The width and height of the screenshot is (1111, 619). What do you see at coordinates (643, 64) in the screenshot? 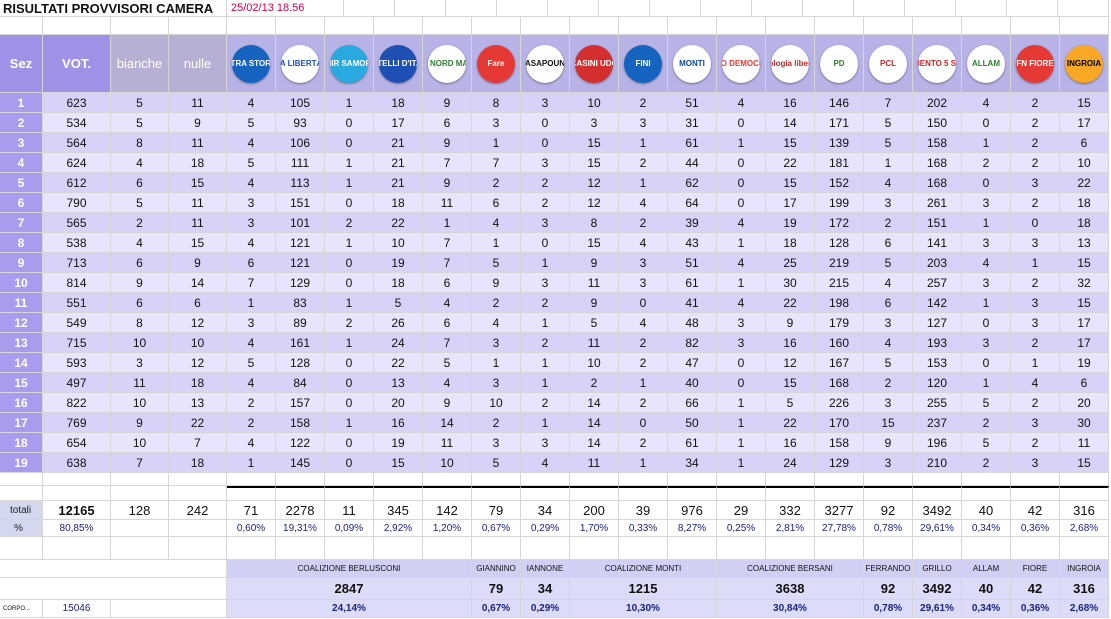
I see `party-logo-cell-fli: FINI` at bounding box center [643, 64].